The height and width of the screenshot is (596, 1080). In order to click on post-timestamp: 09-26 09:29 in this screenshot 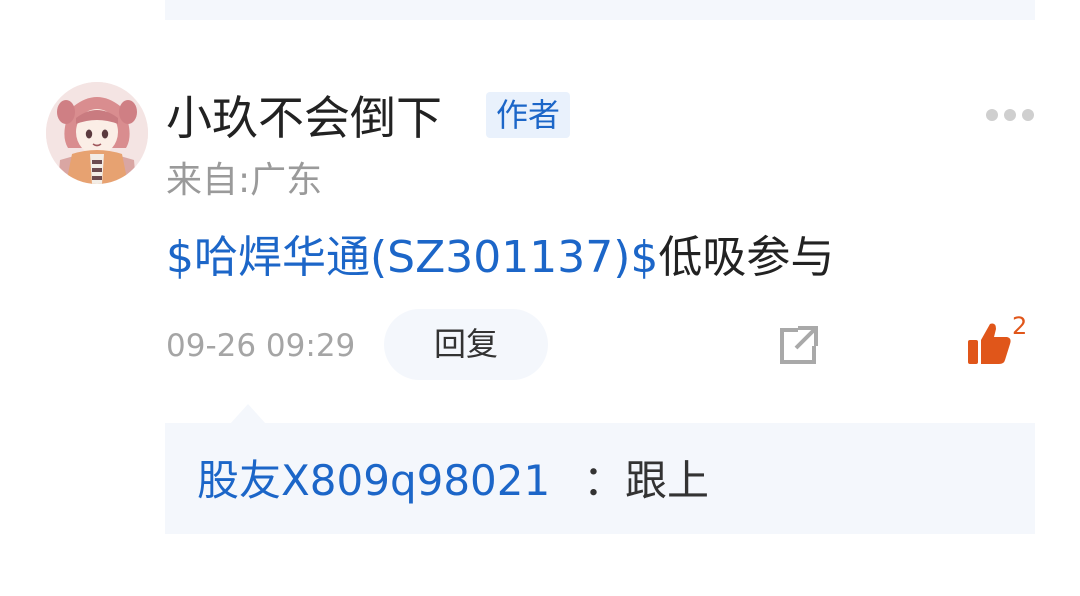, I will do `click(261, 346)`.